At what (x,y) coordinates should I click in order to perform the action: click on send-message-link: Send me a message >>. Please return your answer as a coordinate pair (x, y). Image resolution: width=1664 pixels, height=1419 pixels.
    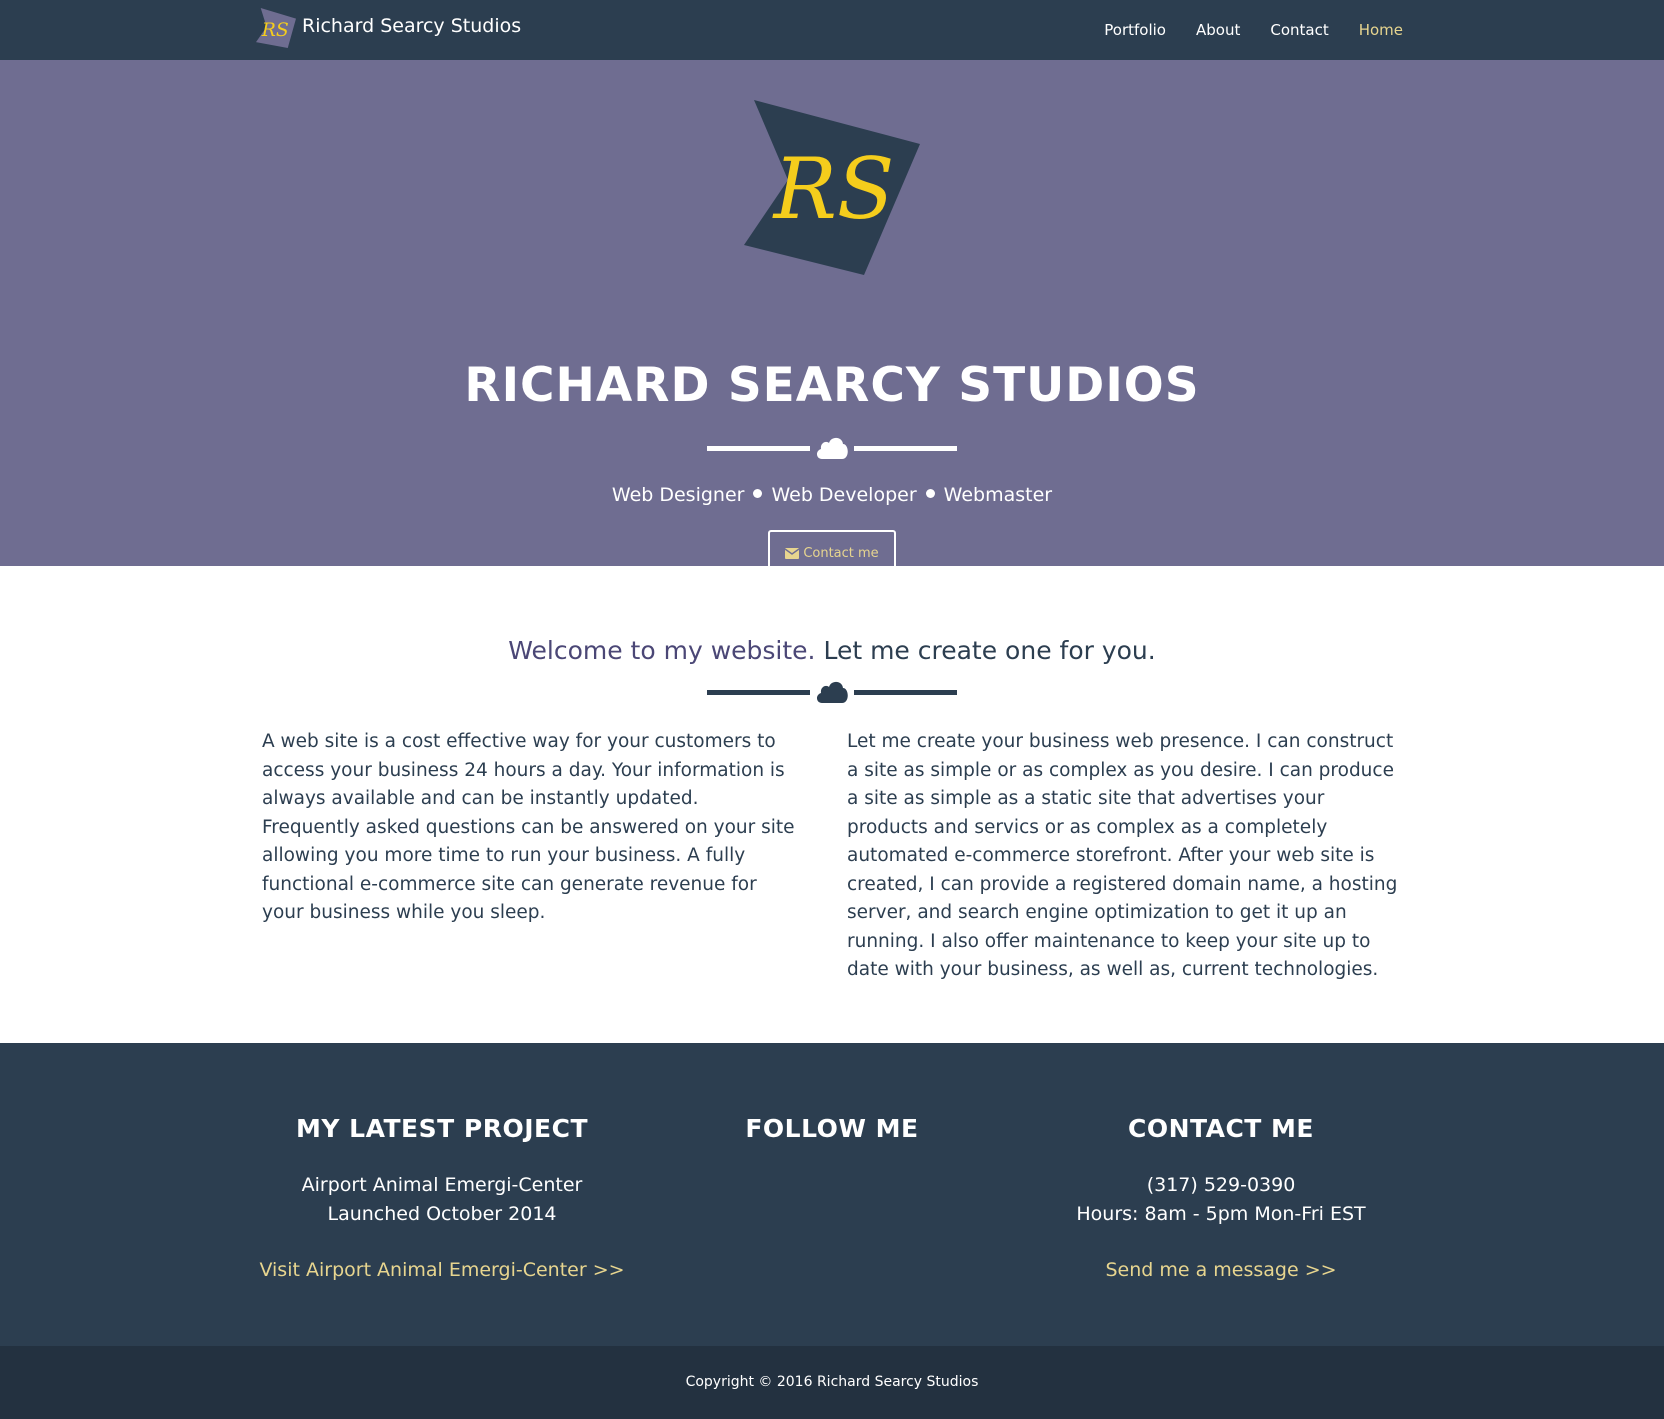
    Looking at the image, I should click on (1221, 1270).